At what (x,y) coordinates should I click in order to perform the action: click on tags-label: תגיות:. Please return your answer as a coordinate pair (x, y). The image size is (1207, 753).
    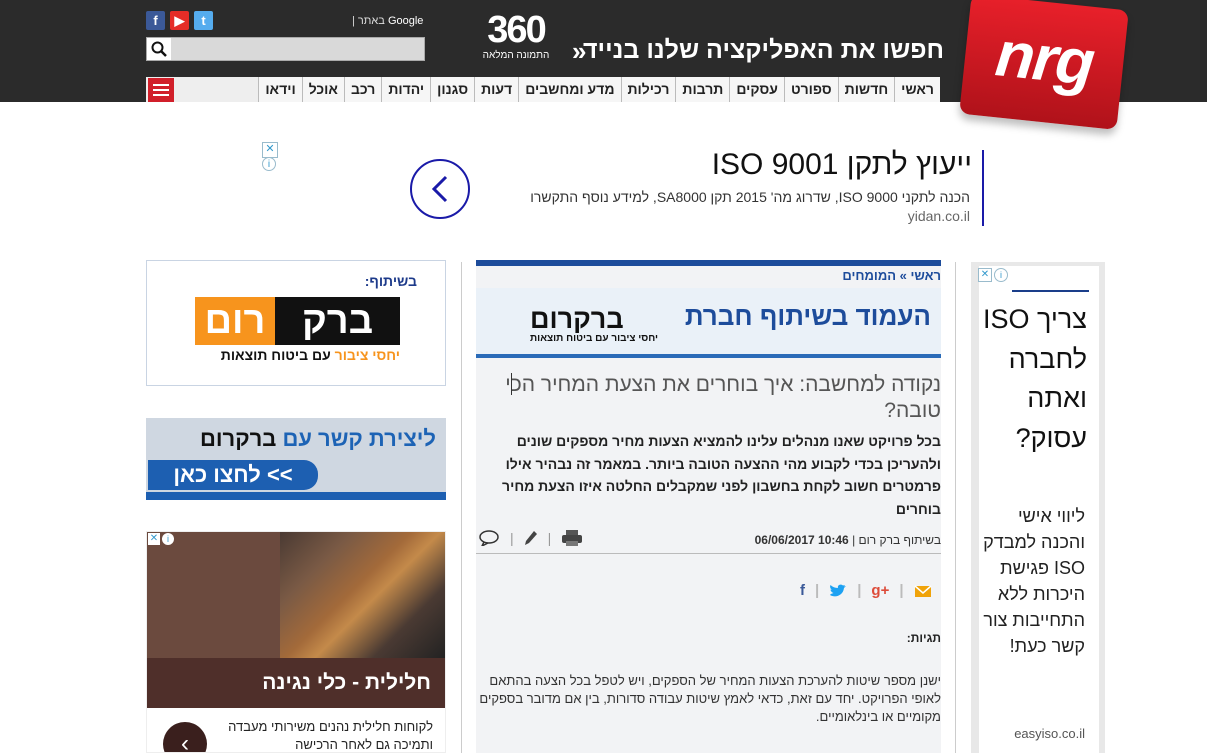
    Looking at the image, I should click on (923, 638).